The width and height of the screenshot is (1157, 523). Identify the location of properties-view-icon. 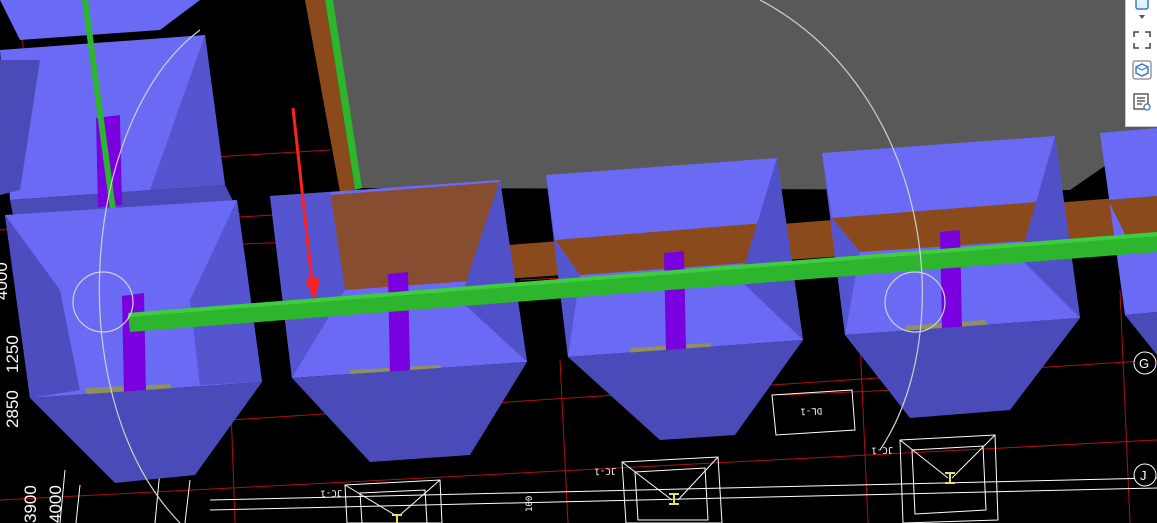
(1142, 102).